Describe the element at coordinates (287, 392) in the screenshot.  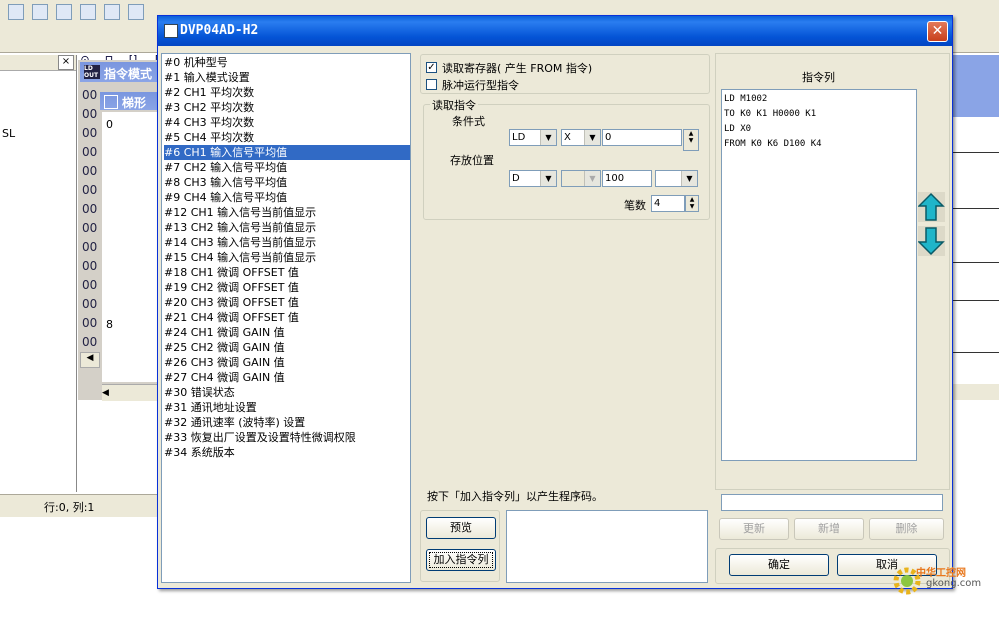
I see `list-item: #30 错误状态` at that location.